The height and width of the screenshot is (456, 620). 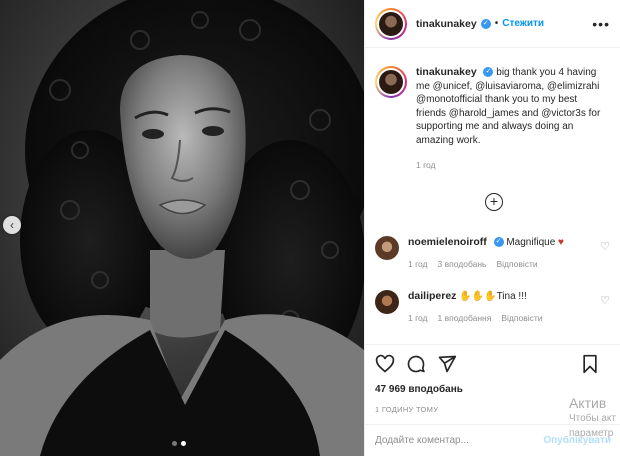 I want to click on load-more-icon: +, so click(x=494, y=202).